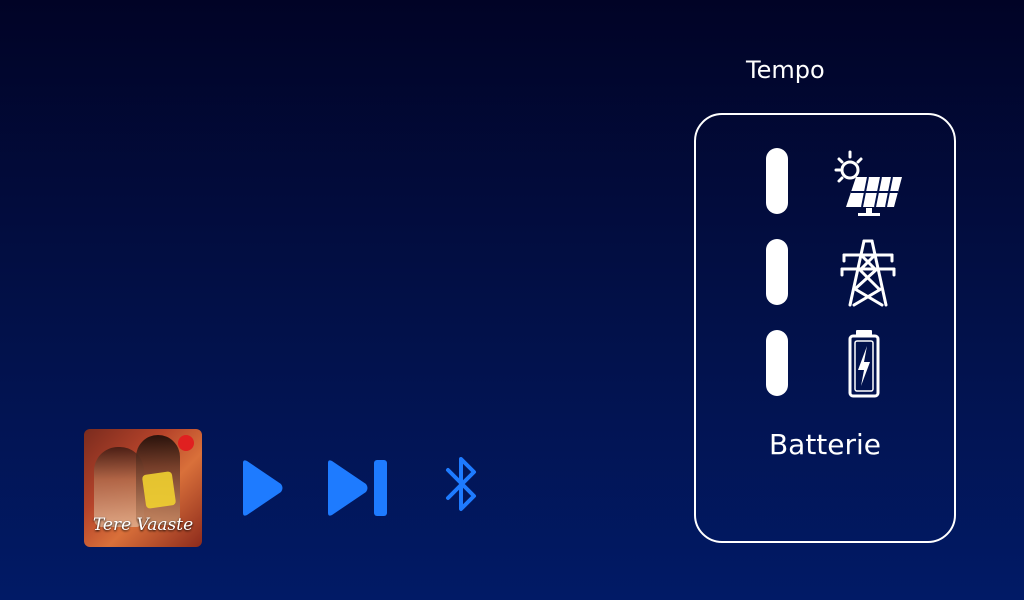 This screenshot has height=600, width=1024. Describe the element at coordinates (785, 70) in the screenshot. I see `tempo-label: Tempo` at that location.